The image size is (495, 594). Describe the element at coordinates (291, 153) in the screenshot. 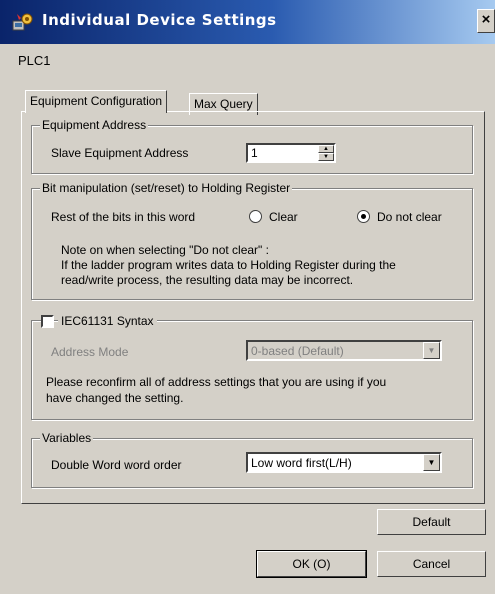

I see `slave-address-stepper: 1 ▲ ▼` at that location.